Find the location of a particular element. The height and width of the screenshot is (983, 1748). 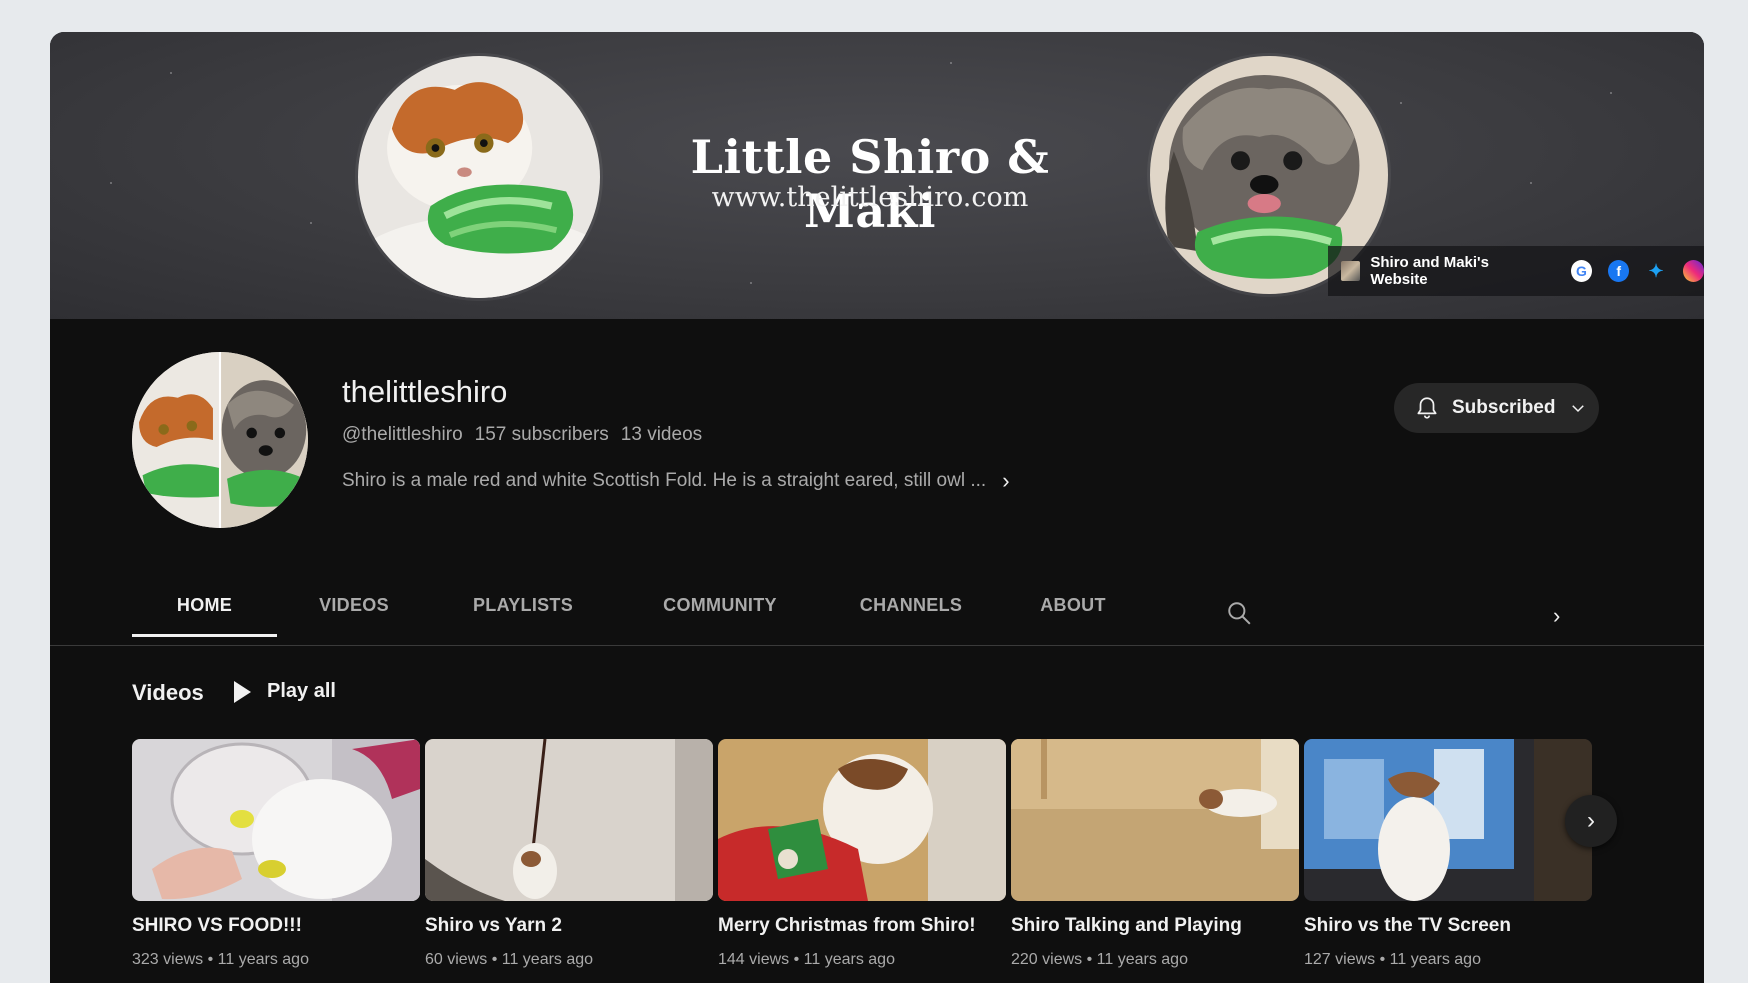

video-title: Shiro Talking and Playing is located at coordinates (1155, 926).